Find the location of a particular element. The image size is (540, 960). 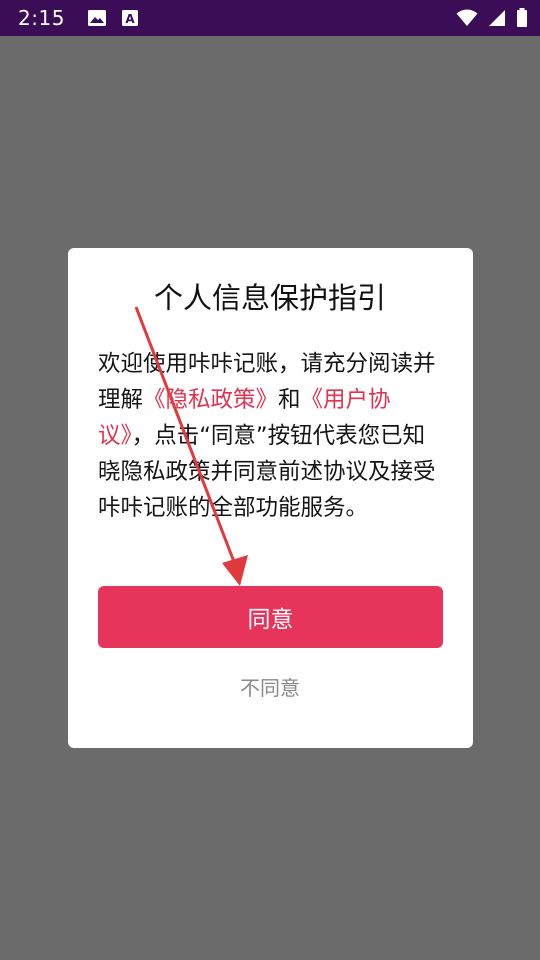

status-time: 2:15 is located at coordinates (41, 18).